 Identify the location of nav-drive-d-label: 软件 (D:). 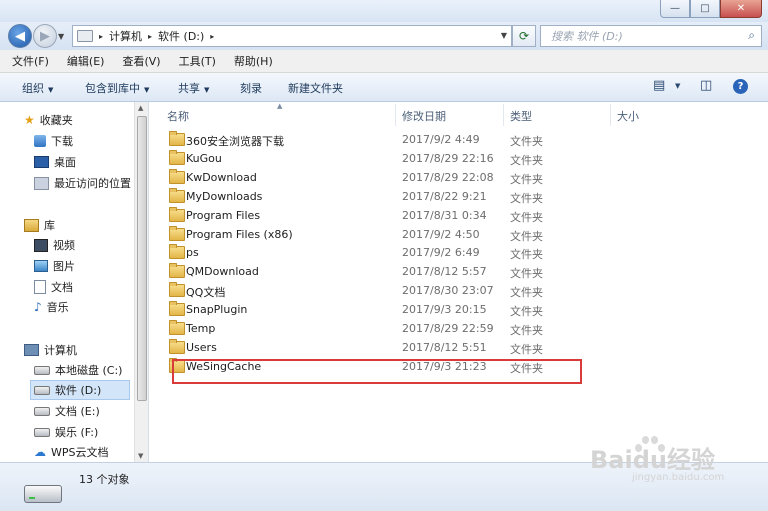
(78, 390).